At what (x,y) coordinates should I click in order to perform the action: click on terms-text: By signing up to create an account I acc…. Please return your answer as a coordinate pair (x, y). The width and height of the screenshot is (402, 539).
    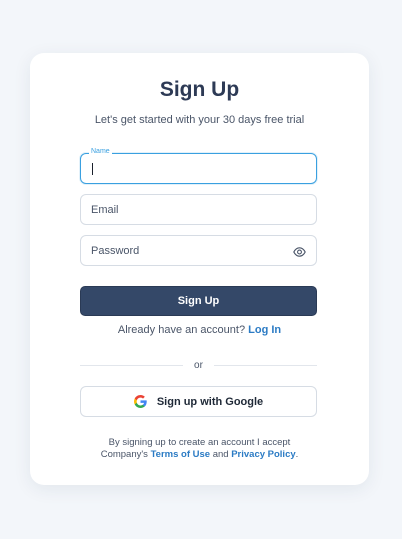
    Looking at the image, I should click on (199, 449).